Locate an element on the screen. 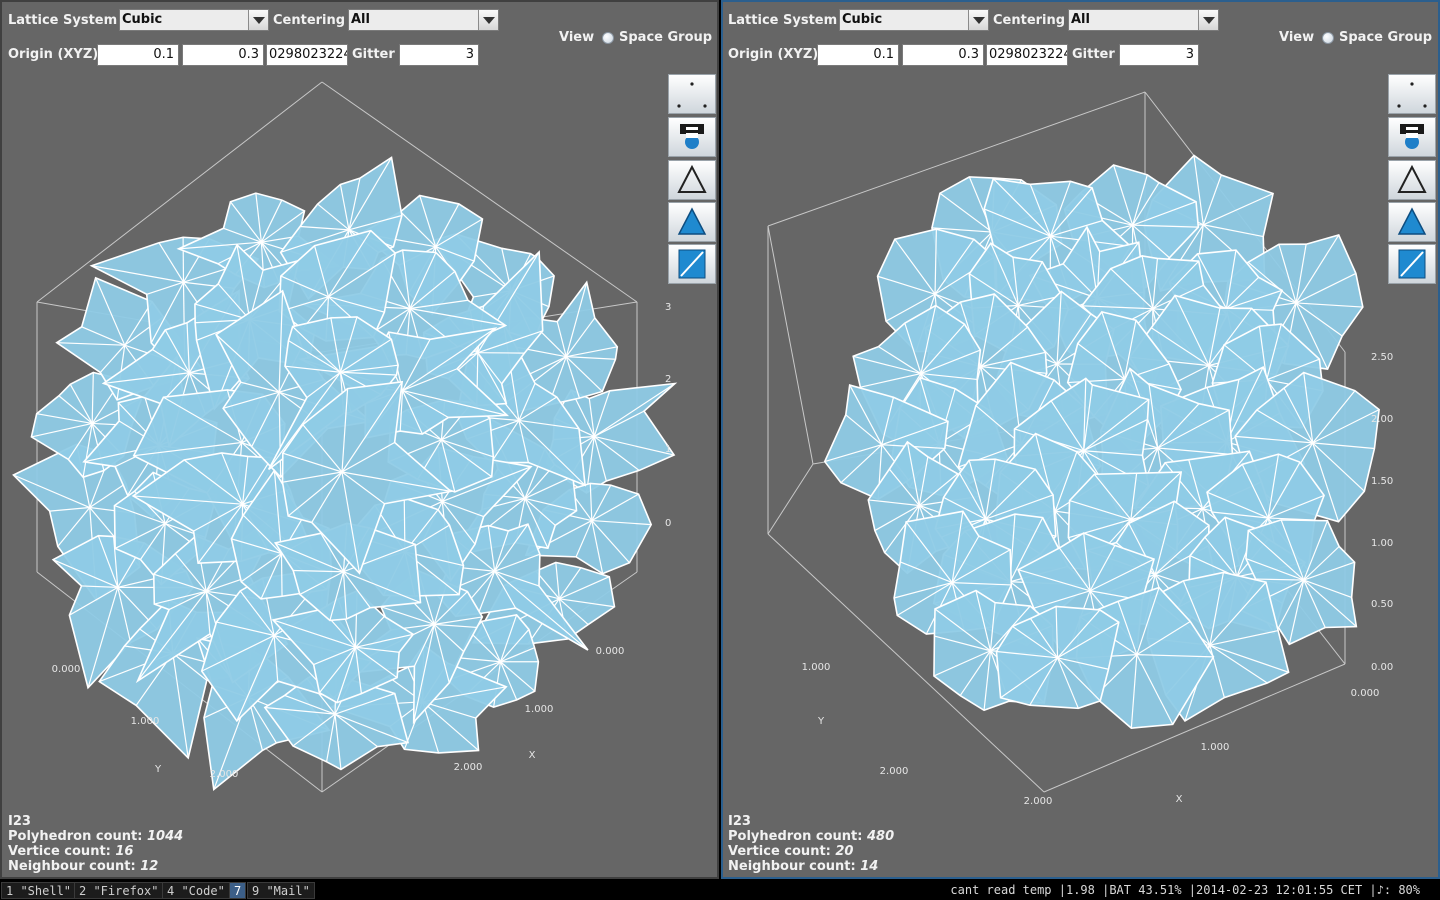 This screenshot has height=900, width=1440. polyhedron-count-value: 480 is located at coordinates (880, 836).